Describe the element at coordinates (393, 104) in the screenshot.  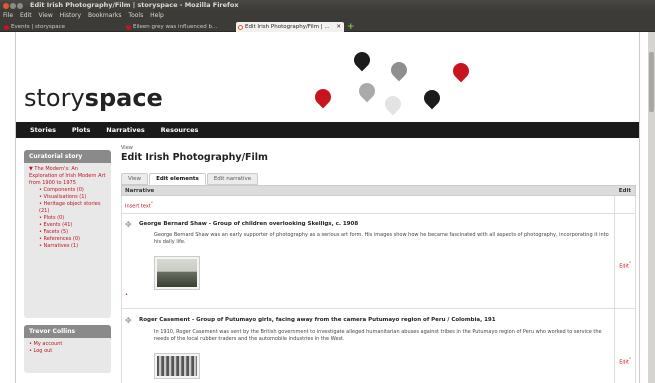
I see `map-pin-light-icon` at that location.